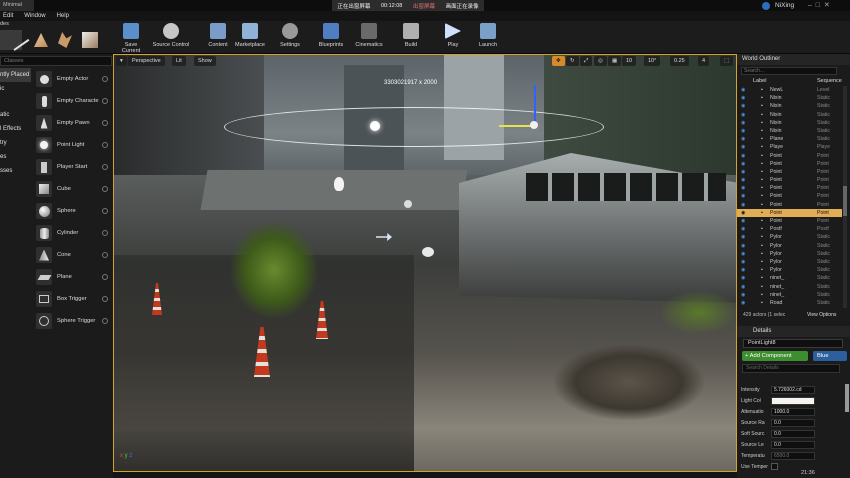 This screenshot has height=478, width=850. I want to click on light-icon, so click(375, 126).